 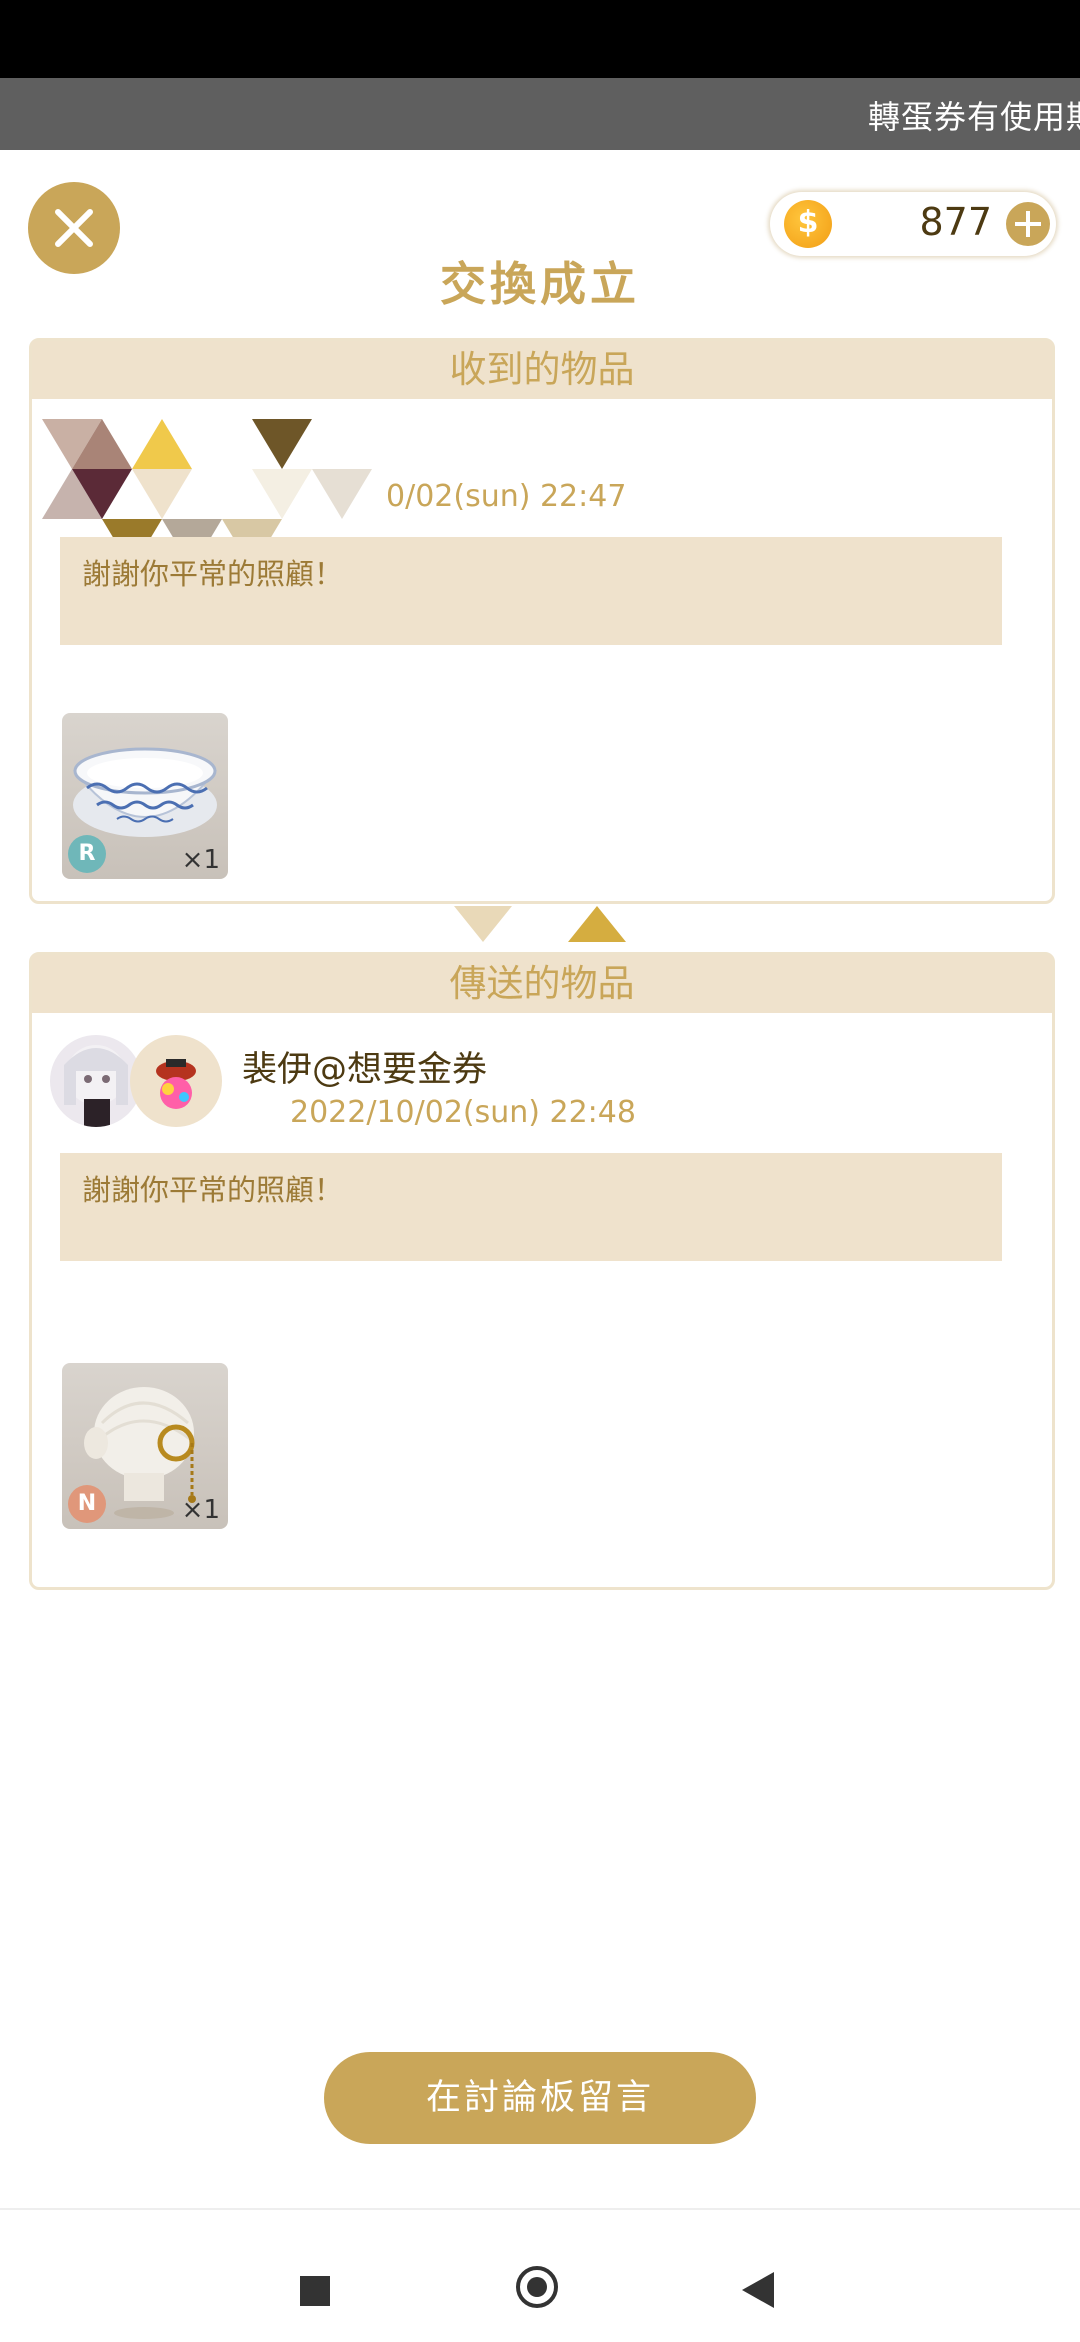 I want to click on back-icon, so click(x=758, y=2290).